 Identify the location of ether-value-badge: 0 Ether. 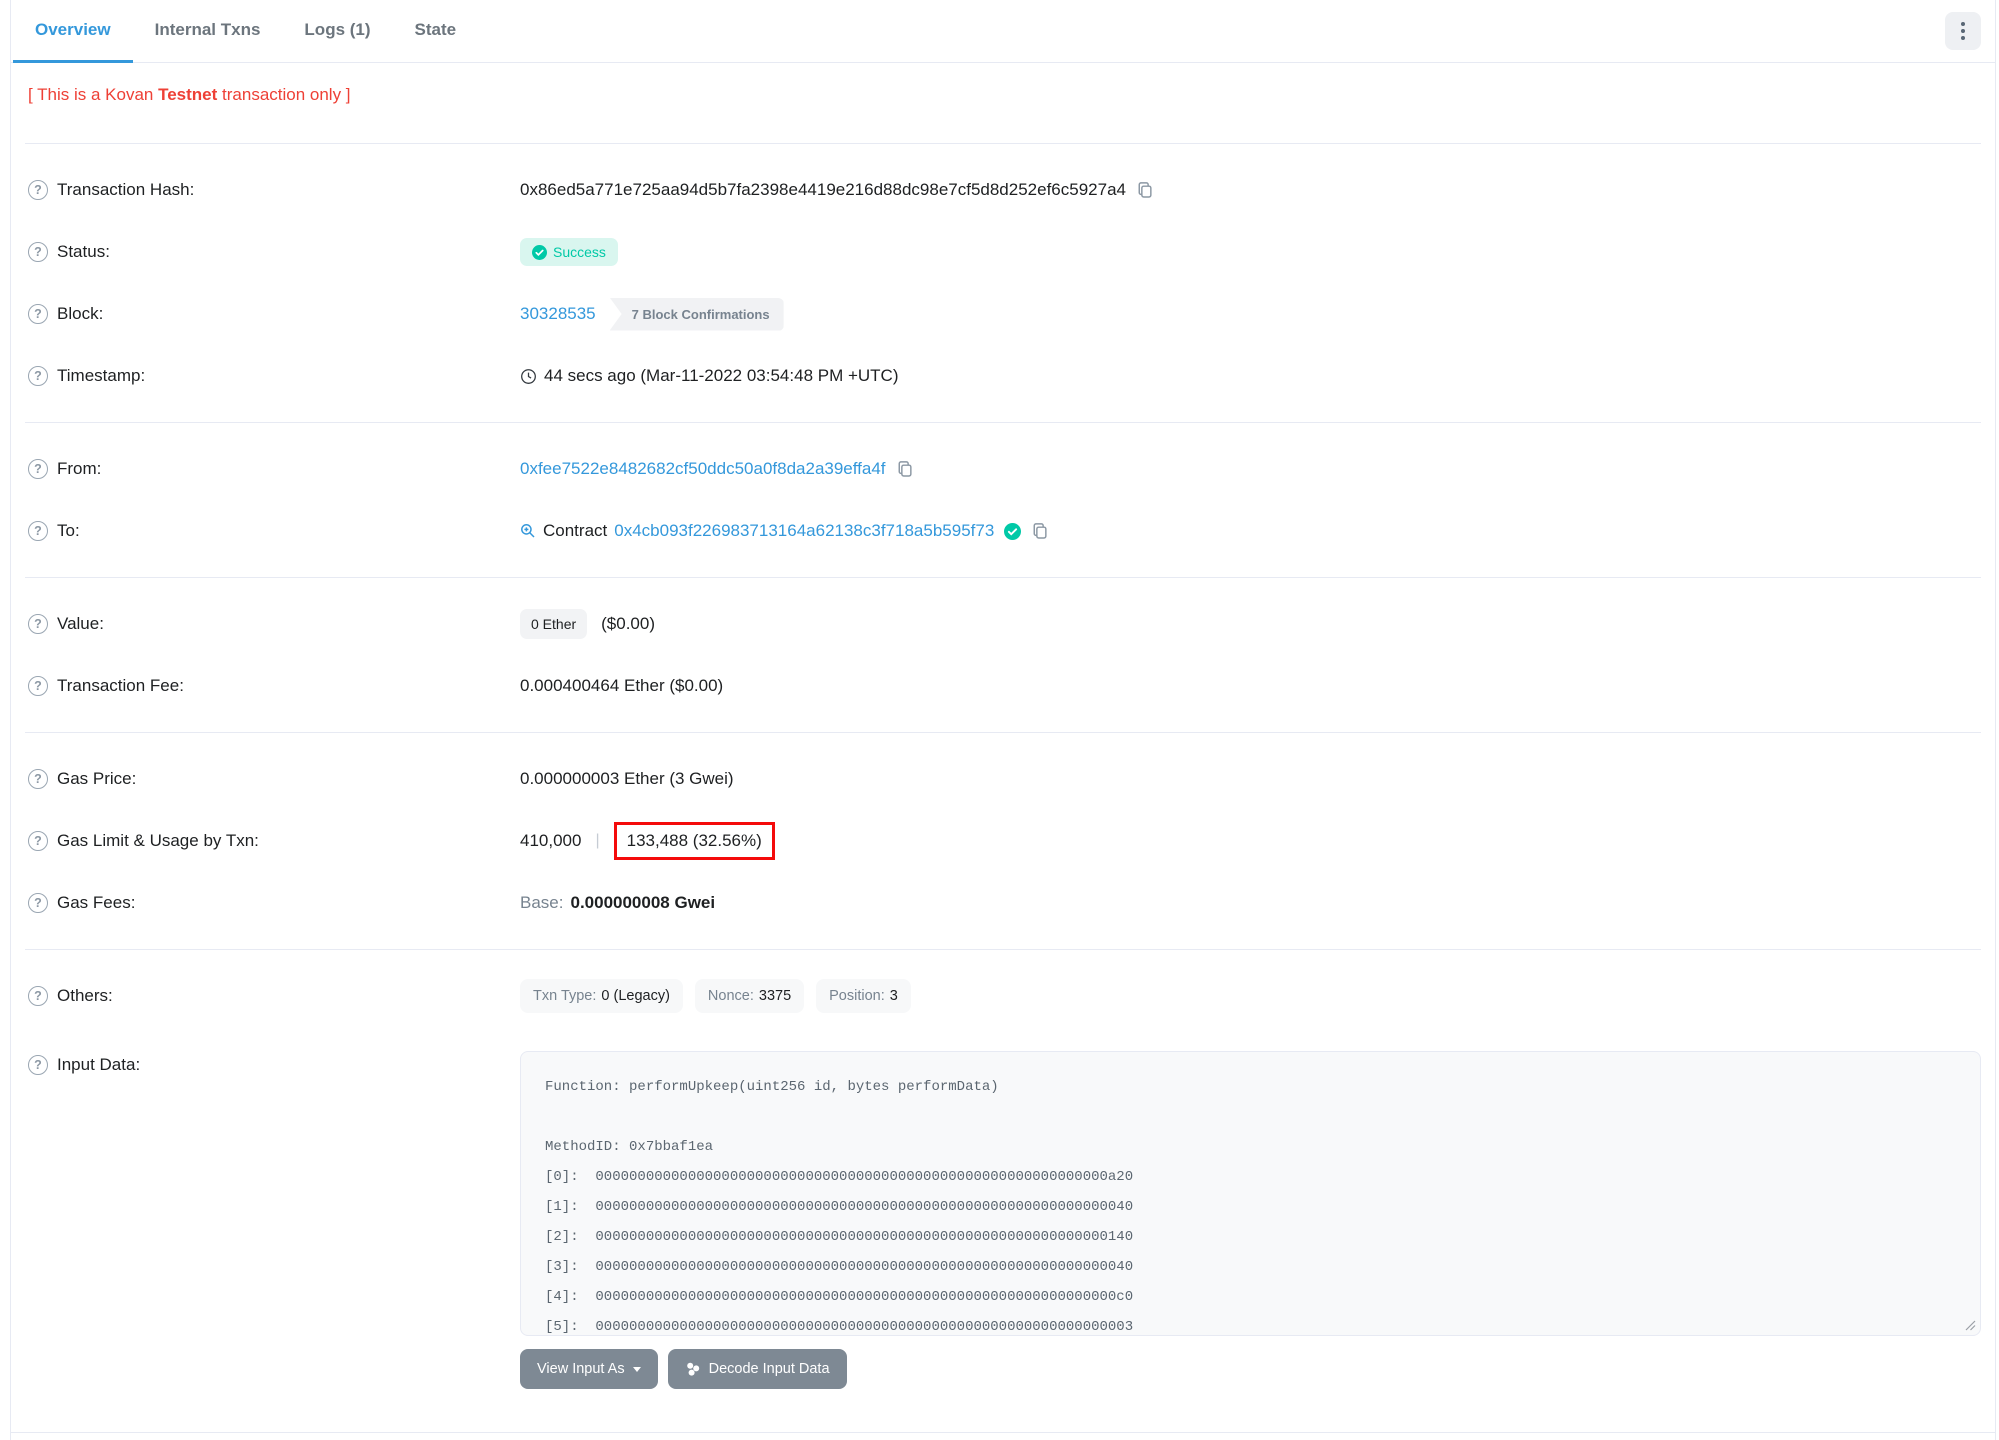
(554, 624).